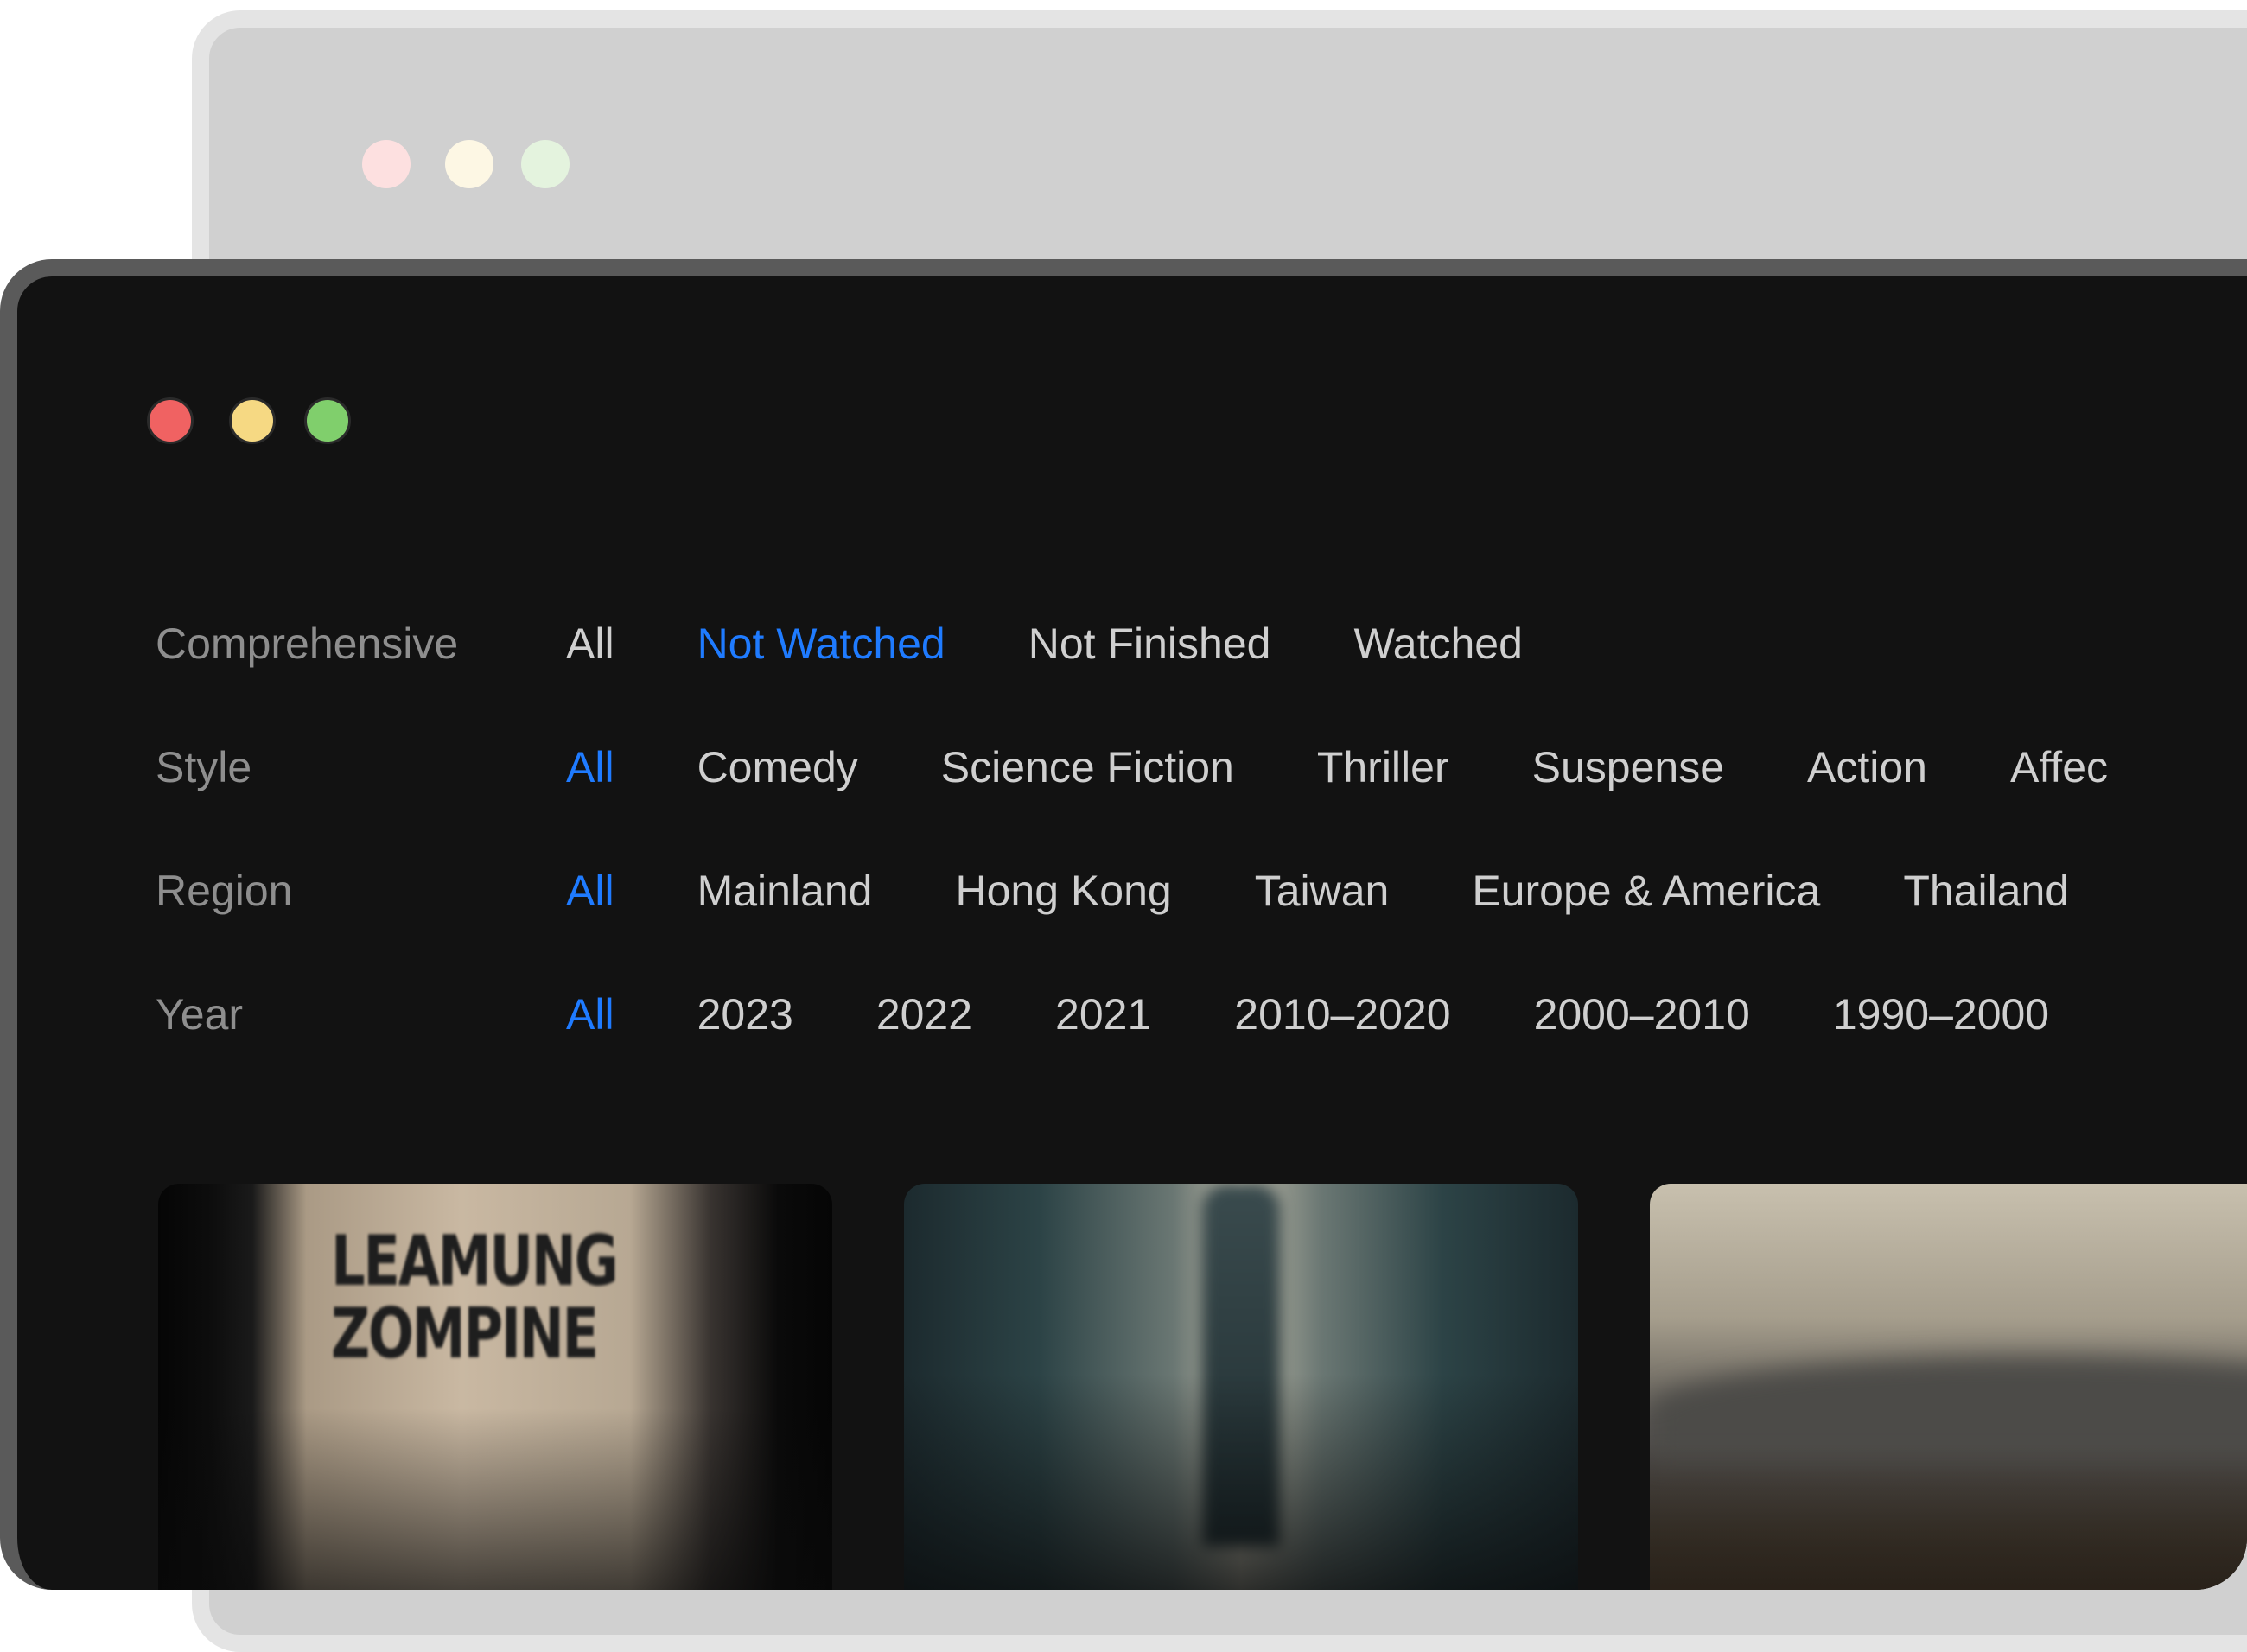 This screenshot has height=1652, width=2247. Describe the element at coordinates (1342, 1014) in the screenshot. I see `filter-option-year-4: 2010–2020` at that location.